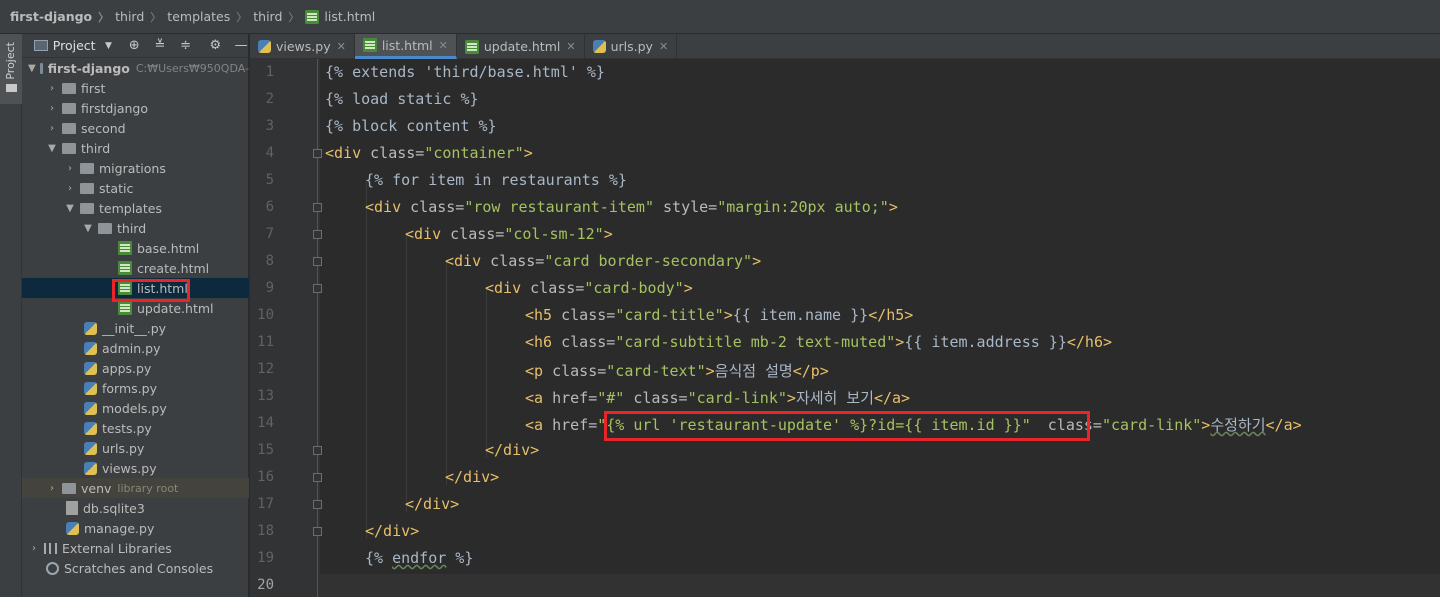  I want to click on tree-item-templates: ▼ templates, so click(135, 208).